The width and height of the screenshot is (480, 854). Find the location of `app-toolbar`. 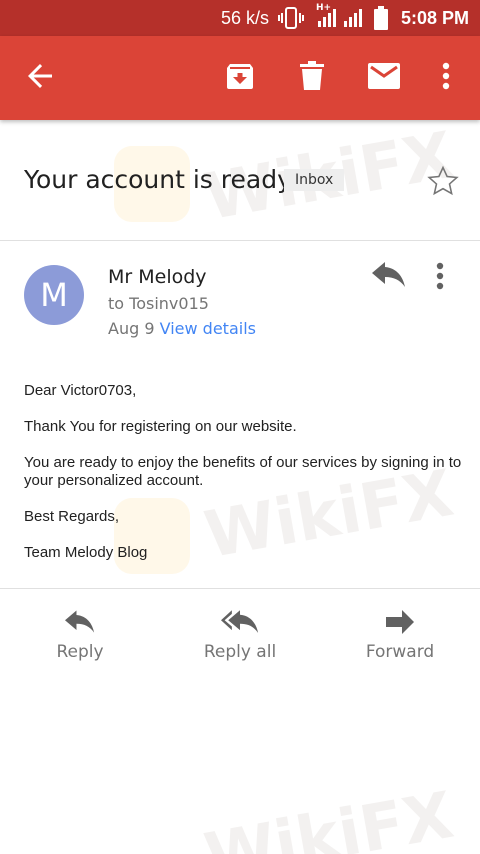

app-toolbar is located at coordinates (240, 78).